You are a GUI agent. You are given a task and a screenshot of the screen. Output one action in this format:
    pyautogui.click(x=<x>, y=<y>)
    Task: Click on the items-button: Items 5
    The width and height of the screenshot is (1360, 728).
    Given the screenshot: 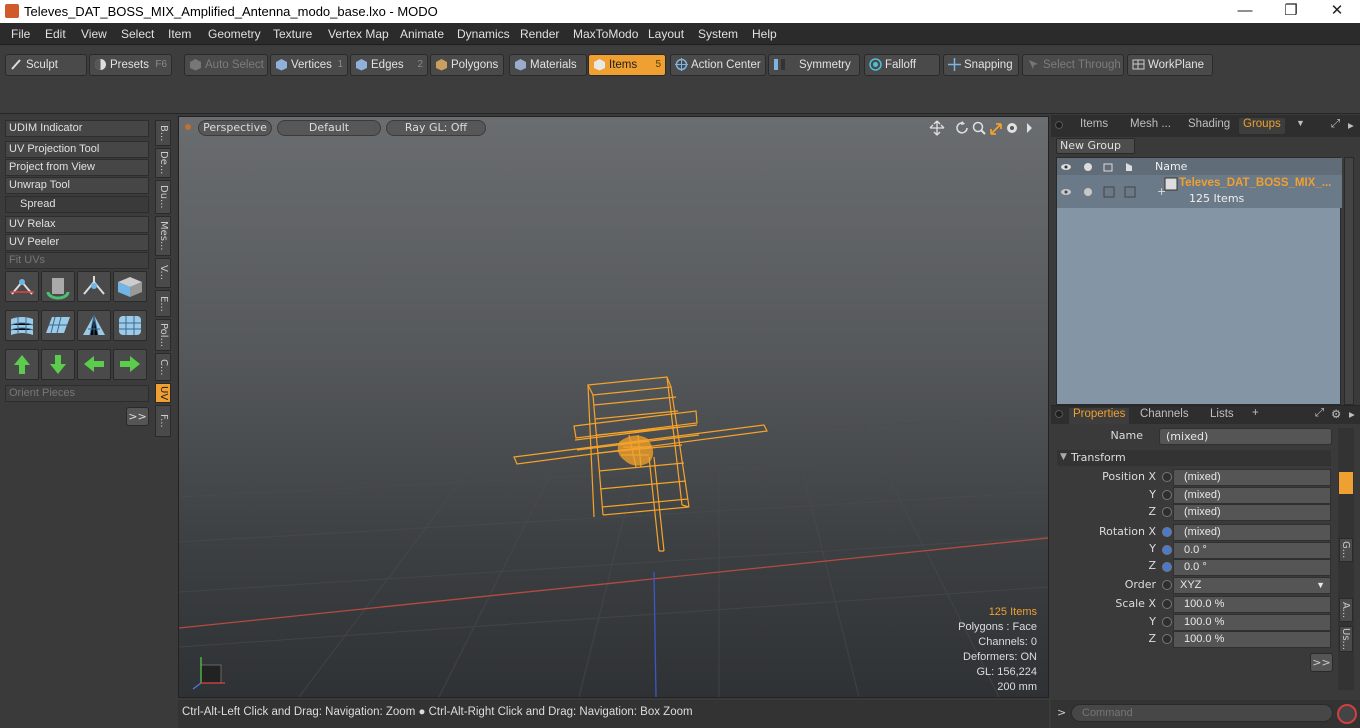 What is the action you would take?
    pyautogui.click(x=627, y=65)
    